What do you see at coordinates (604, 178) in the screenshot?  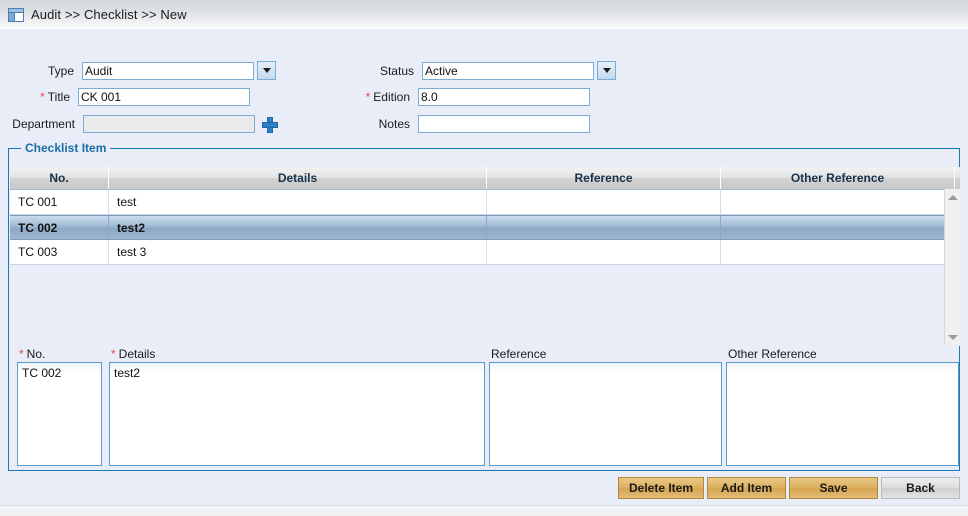 I see `column-header-reference: Reference` at bounding box center [604, 178].